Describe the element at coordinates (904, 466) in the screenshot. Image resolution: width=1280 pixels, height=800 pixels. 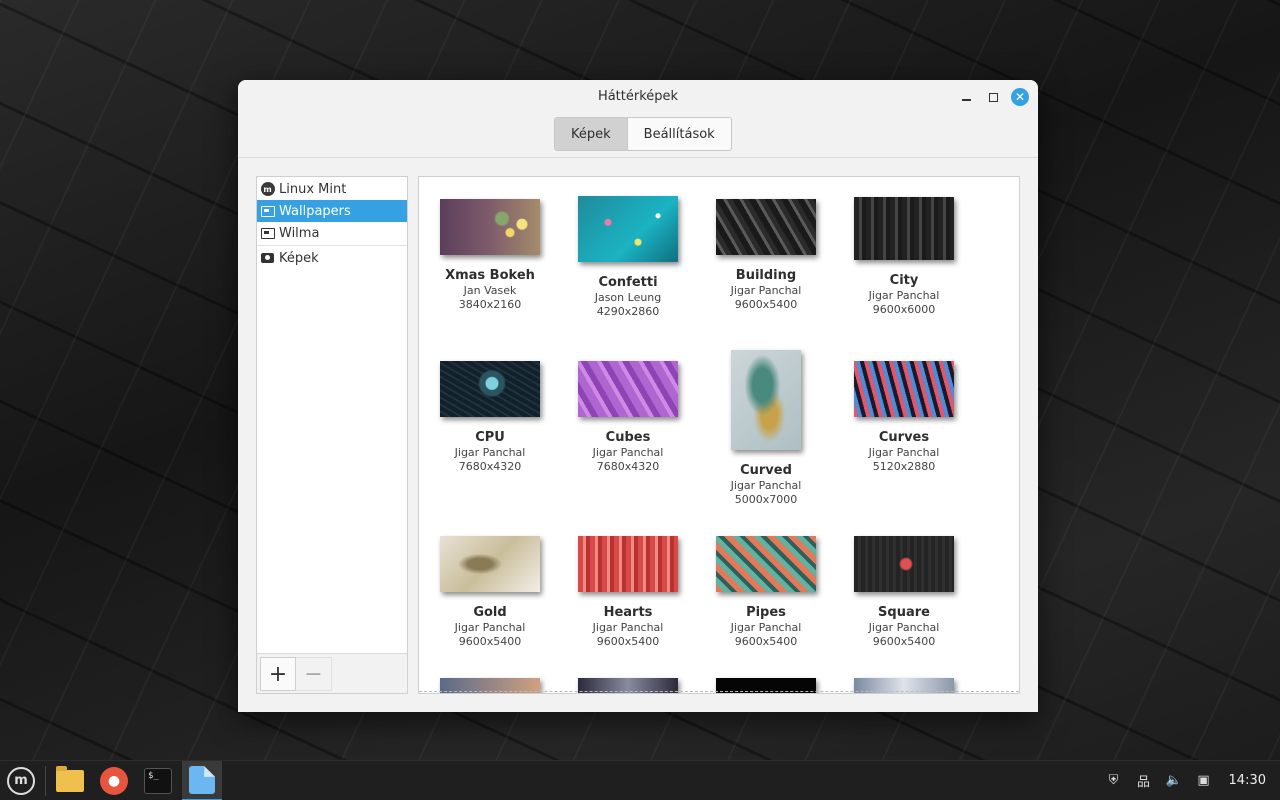
I see `wallpaper-resolution: 5120x2880` at that location.